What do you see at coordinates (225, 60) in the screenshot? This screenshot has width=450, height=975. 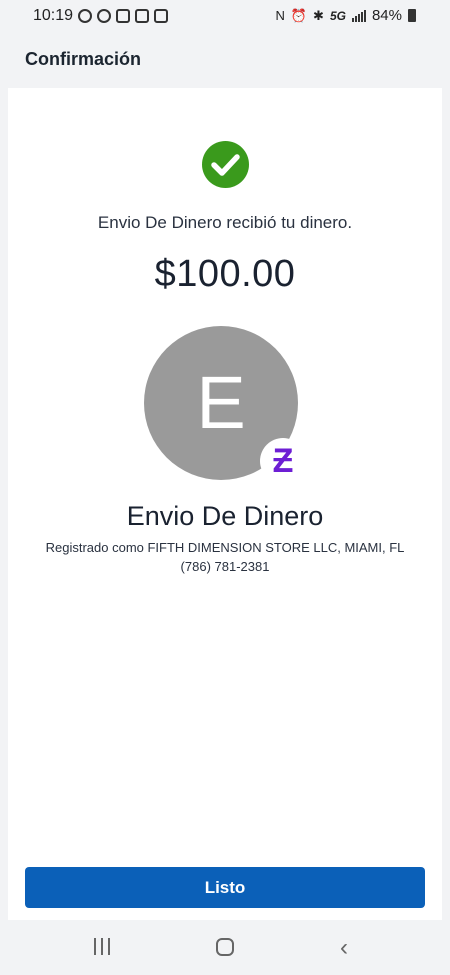 I see `app-header: Confirmación` at bounding box center [225, 60].